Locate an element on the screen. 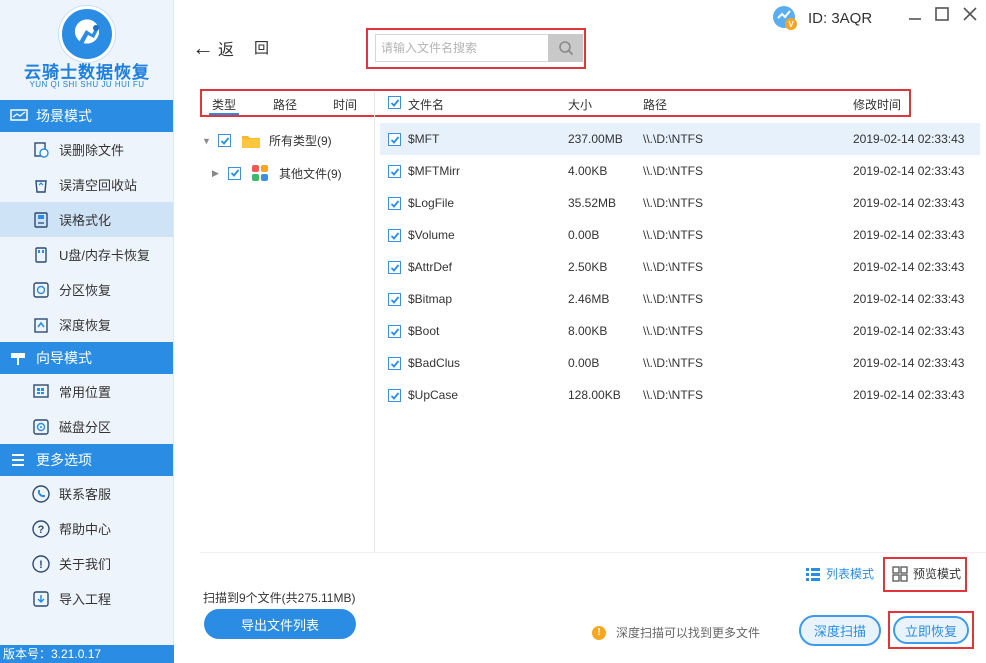  preview-mode-button: 预览模式 is located at coordinates (926, 573).